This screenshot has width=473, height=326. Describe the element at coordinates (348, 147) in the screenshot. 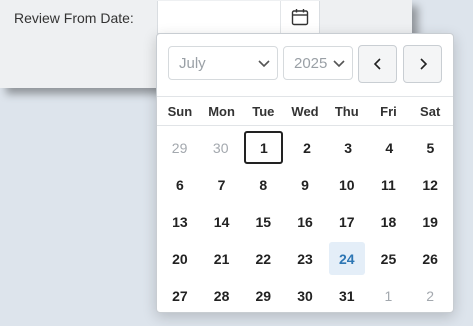

I see `day-cell: 3` at that location.